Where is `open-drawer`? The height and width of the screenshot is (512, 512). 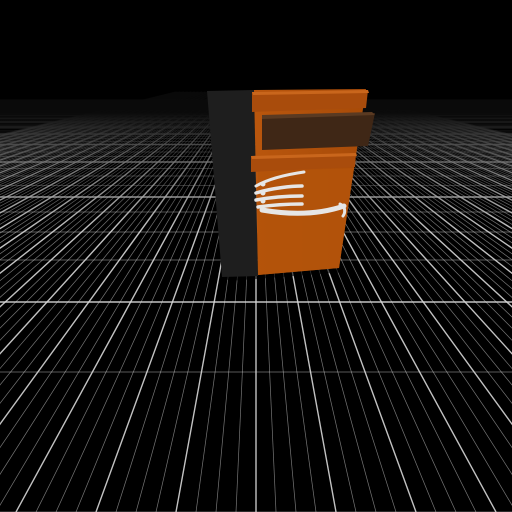 open-drawer is located at coordinates (318, 131).